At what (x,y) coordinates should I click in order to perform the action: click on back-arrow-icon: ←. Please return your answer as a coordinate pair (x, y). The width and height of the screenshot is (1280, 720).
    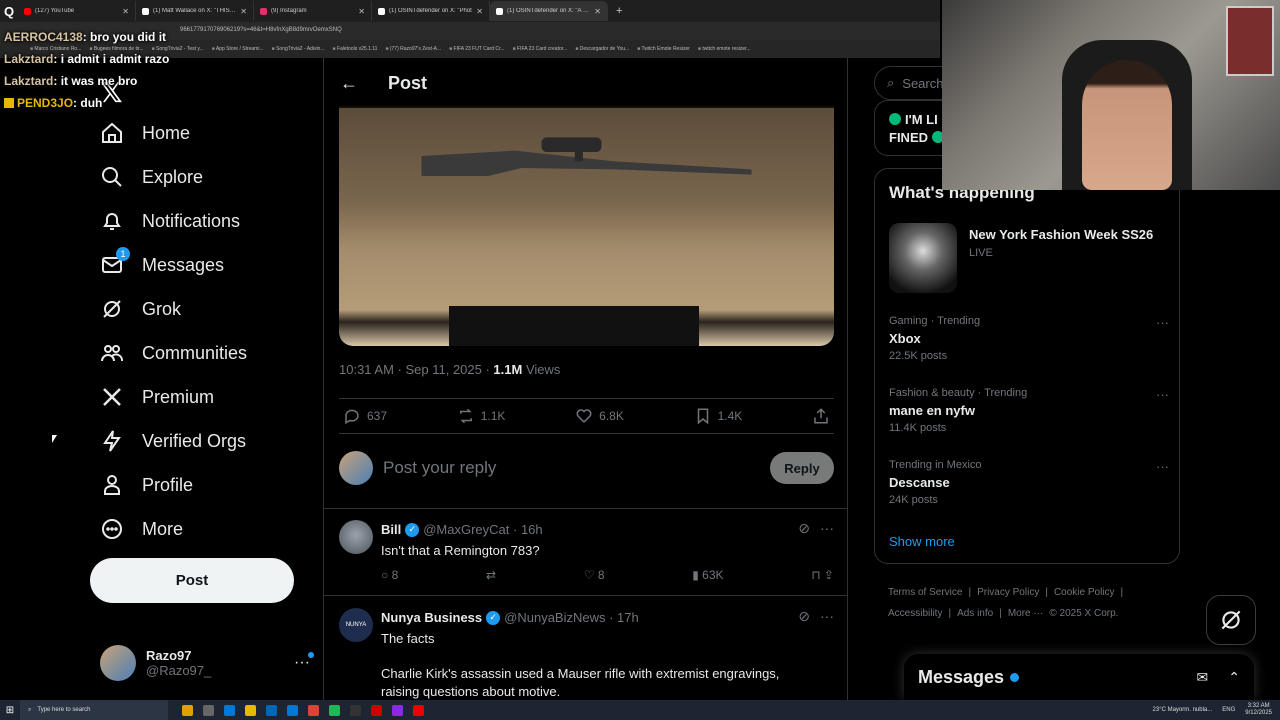
    Looking at the image, I should click on (349, 83).